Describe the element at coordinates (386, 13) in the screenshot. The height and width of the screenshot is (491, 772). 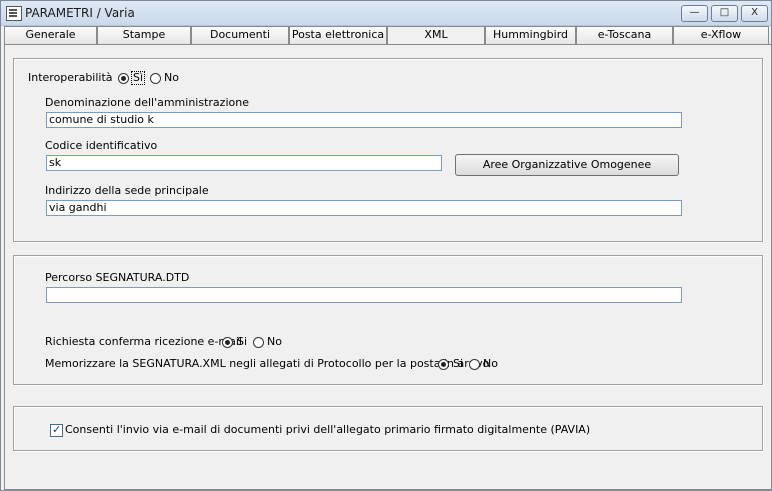
I see `title-bar: PARAMETRI / Varia — □ X` at that location.